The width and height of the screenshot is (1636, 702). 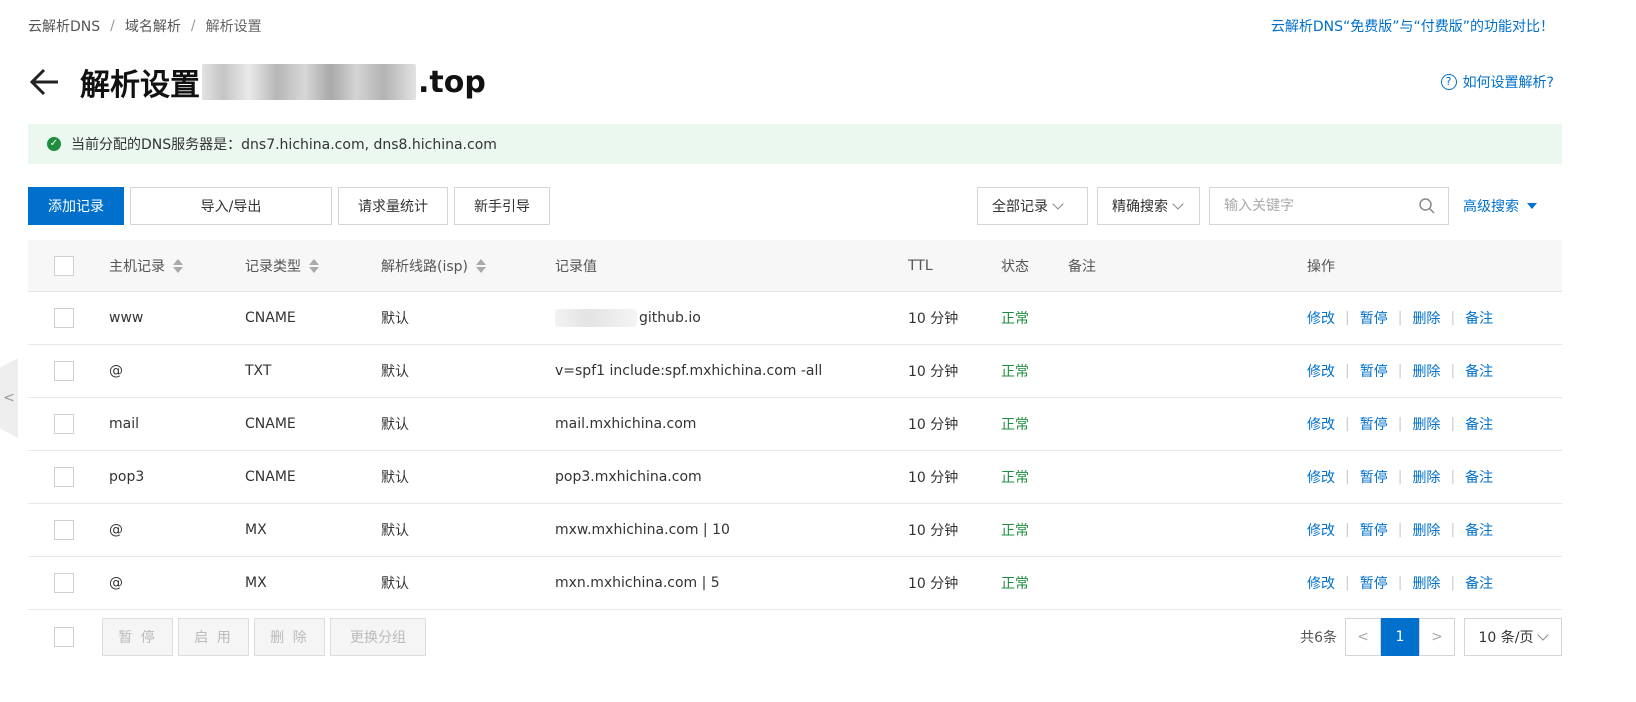 I want to click on batch-pause-button: 暂 停, so click(x=137, y=637).